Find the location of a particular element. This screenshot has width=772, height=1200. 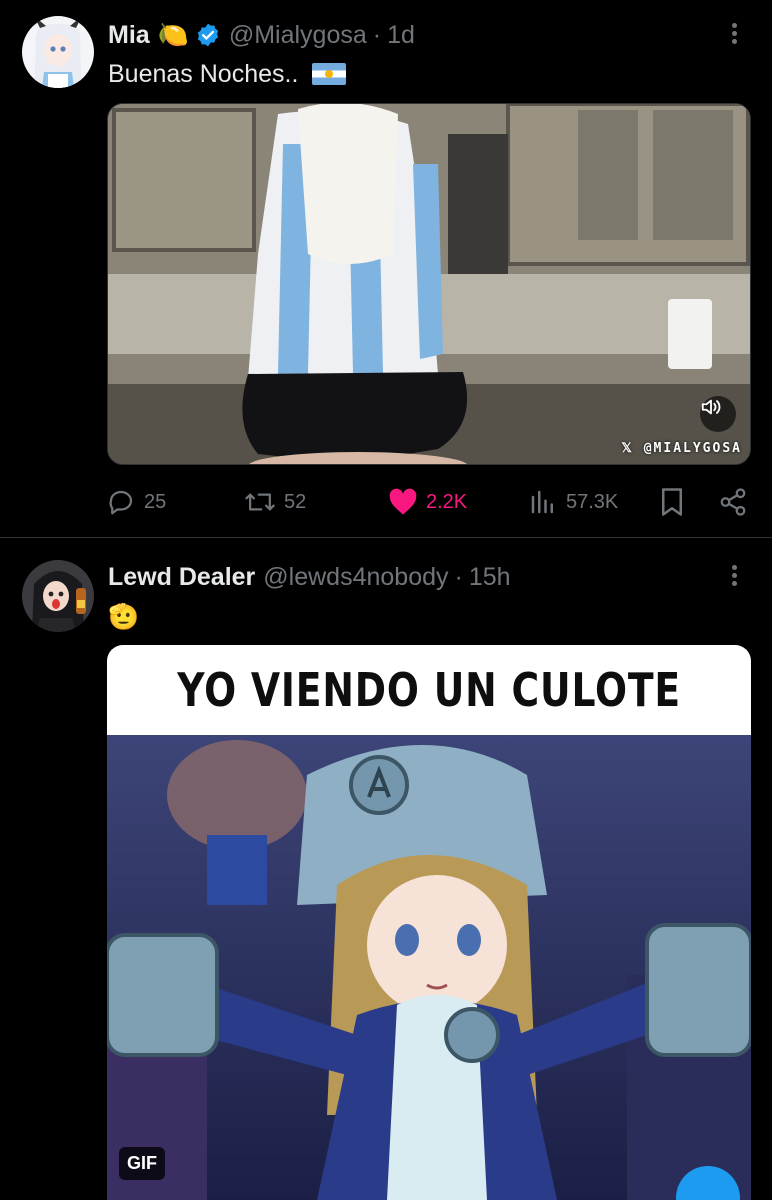

saluting-face-emoji: 🫡 is located at coordinates (124, 616).